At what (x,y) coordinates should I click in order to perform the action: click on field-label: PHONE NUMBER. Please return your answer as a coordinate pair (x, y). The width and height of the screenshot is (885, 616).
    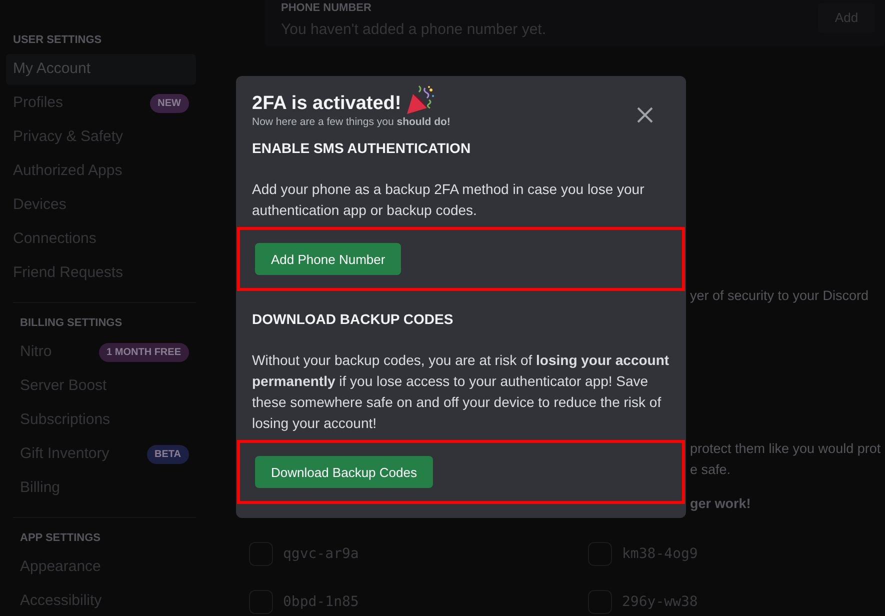
    Looking at the image, I should click on (326, 8).